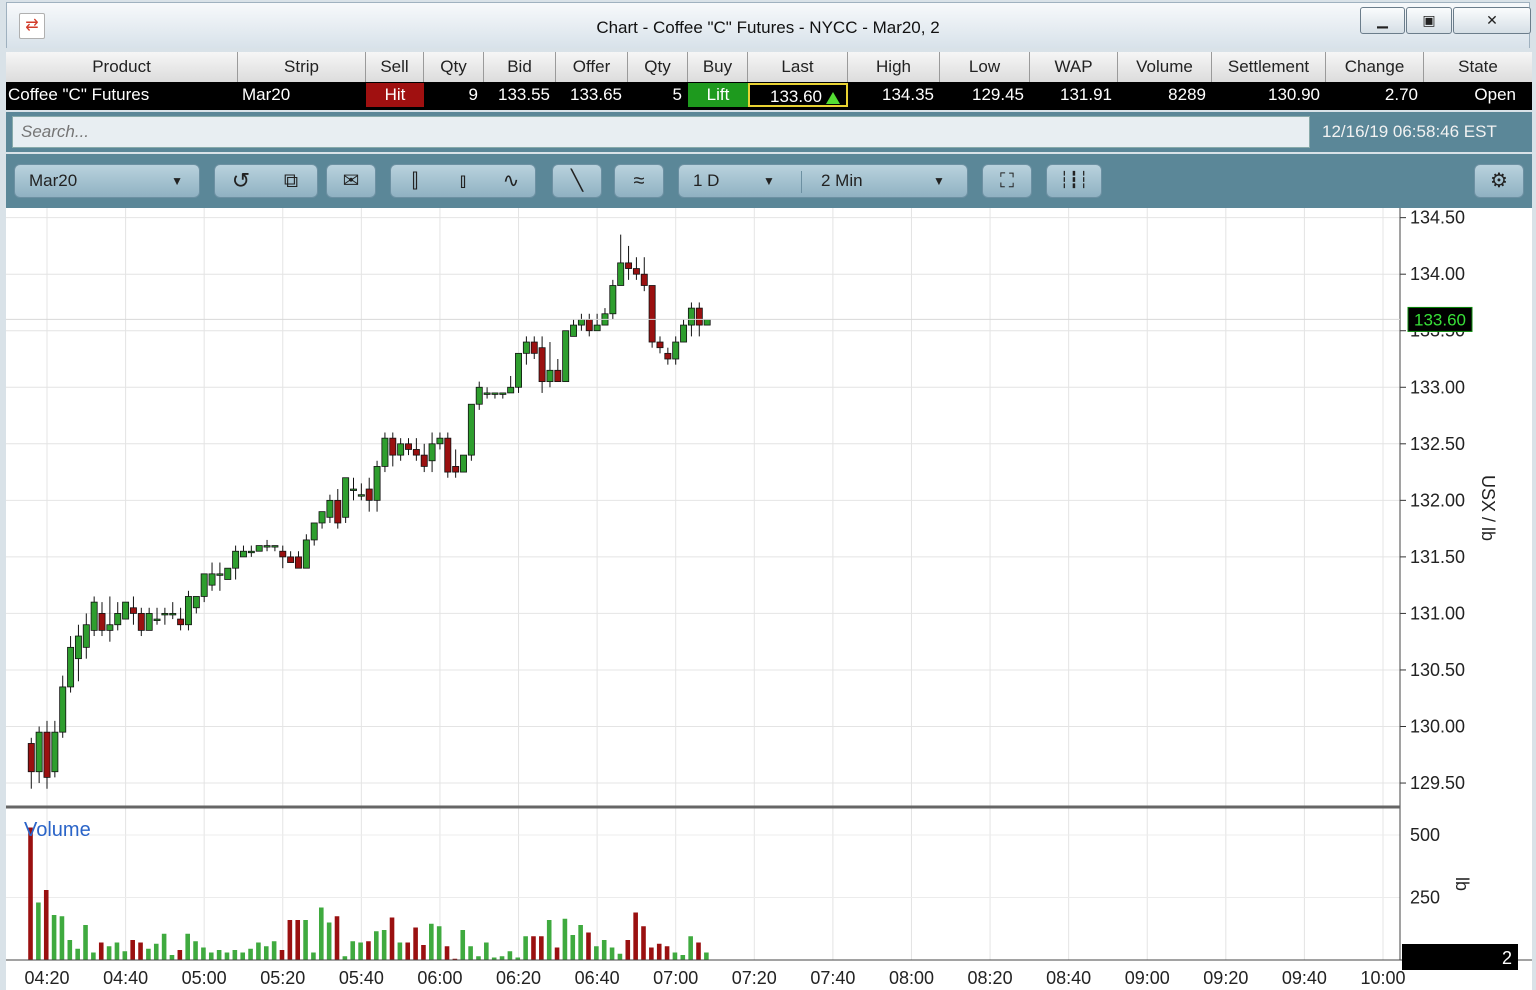 This screenshot has width=1536, height=990. What do you see at coordinates (302, 67) in the screenshot?
I see `col-strip: Strip` at bounding box center [302, 67].